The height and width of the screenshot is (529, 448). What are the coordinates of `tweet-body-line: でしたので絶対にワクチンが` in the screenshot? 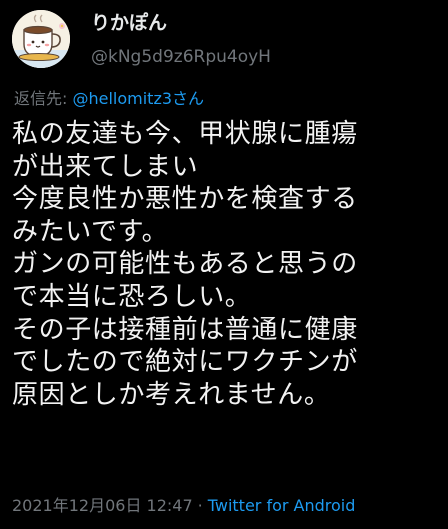 It's located at (185, 362).